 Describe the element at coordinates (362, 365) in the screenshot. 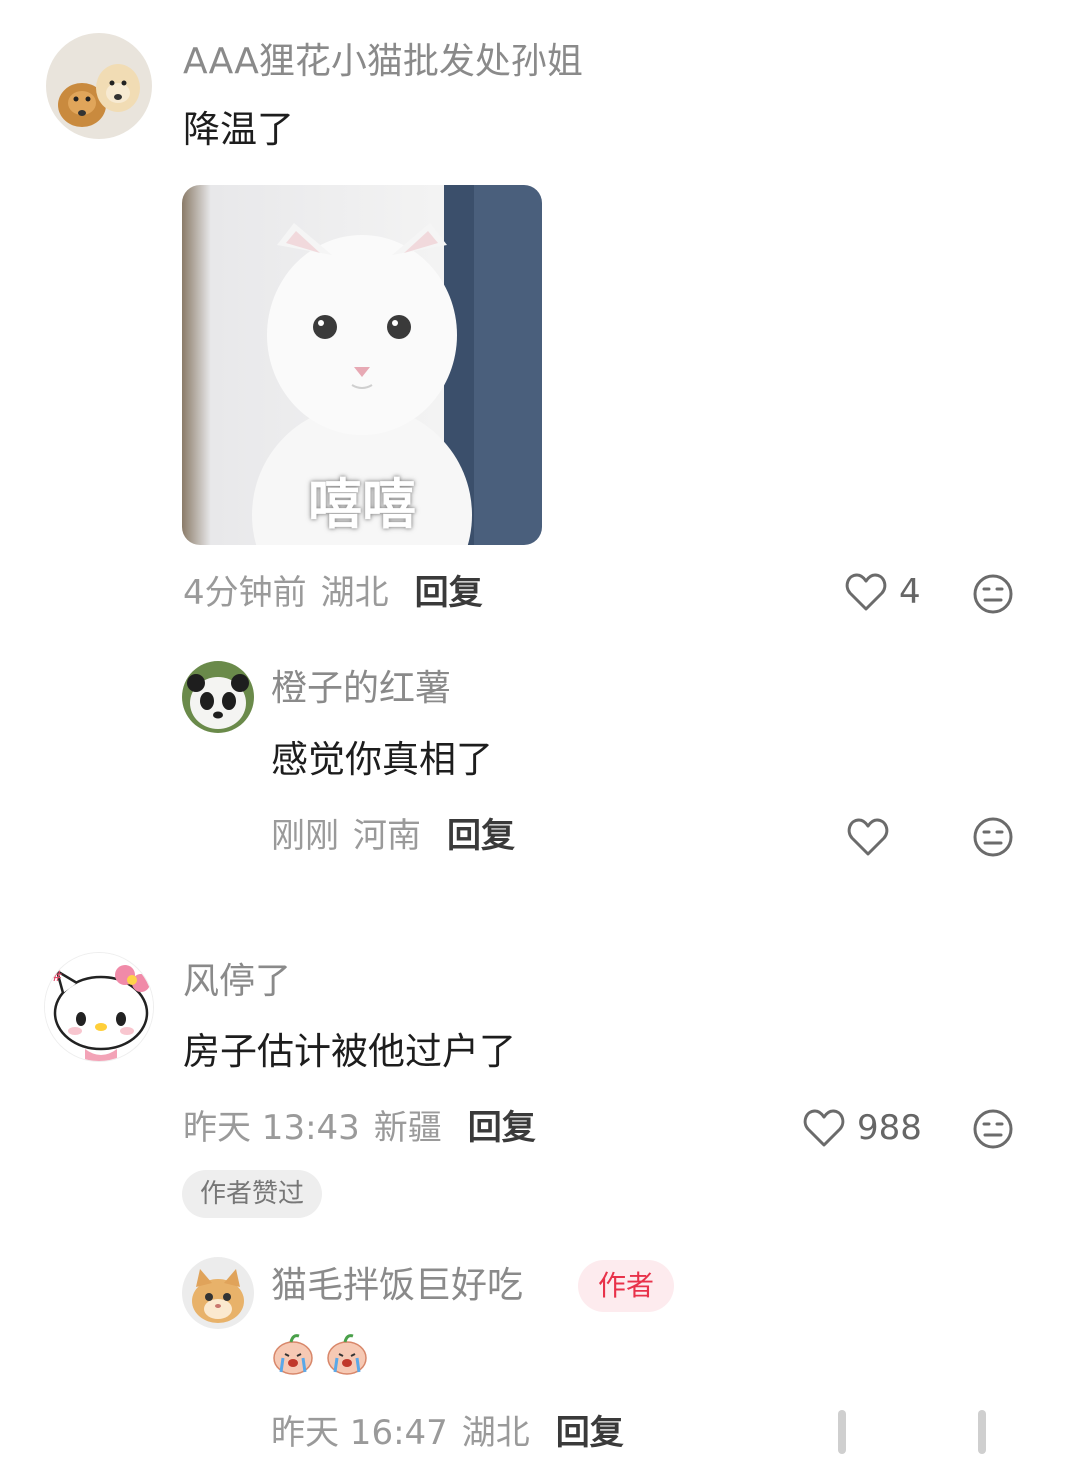

I see `cat-sticker-image: 嘻嘻` at that location.